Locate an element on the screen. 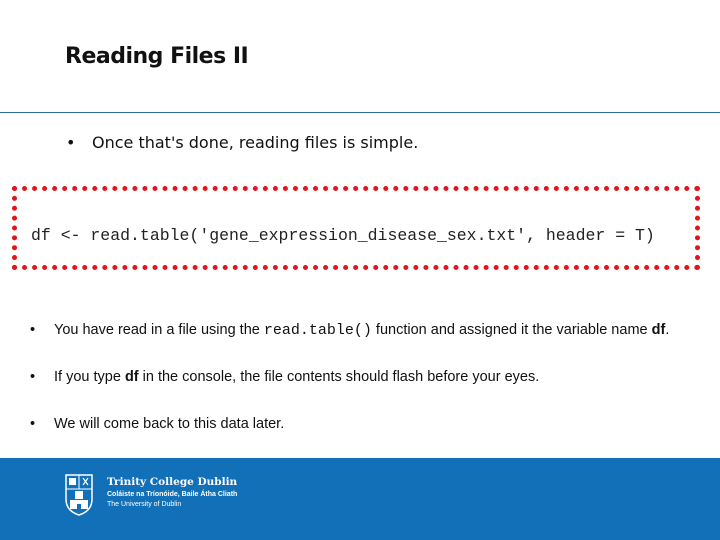 This screenshot has width=720, height=540. title-divider is located at coordinates (360, 112).